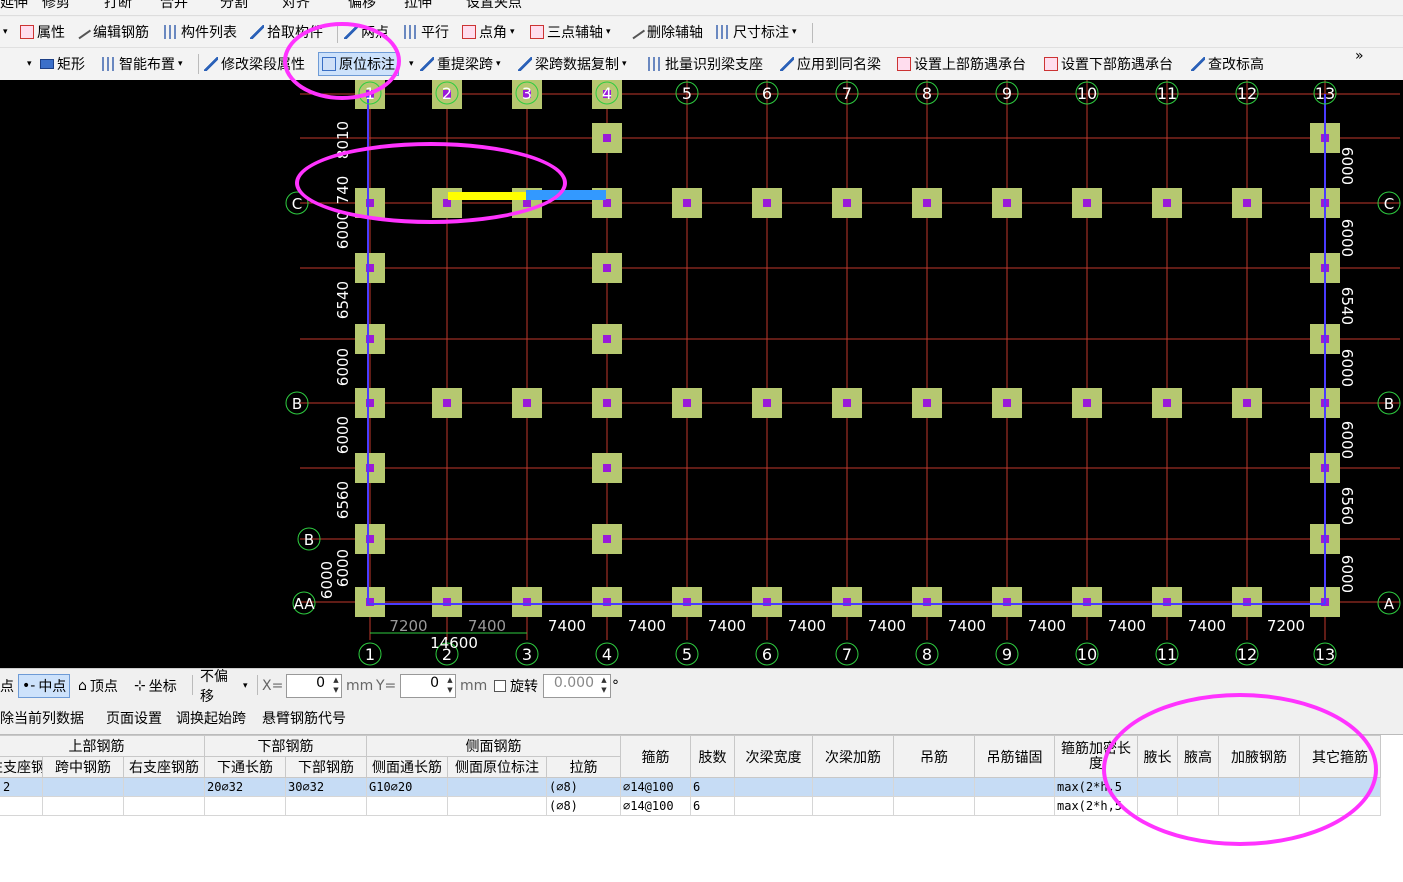 This screenshot has width=1403, height=882. I want to click on table-cell: 30⌀32, so click(326, 787).